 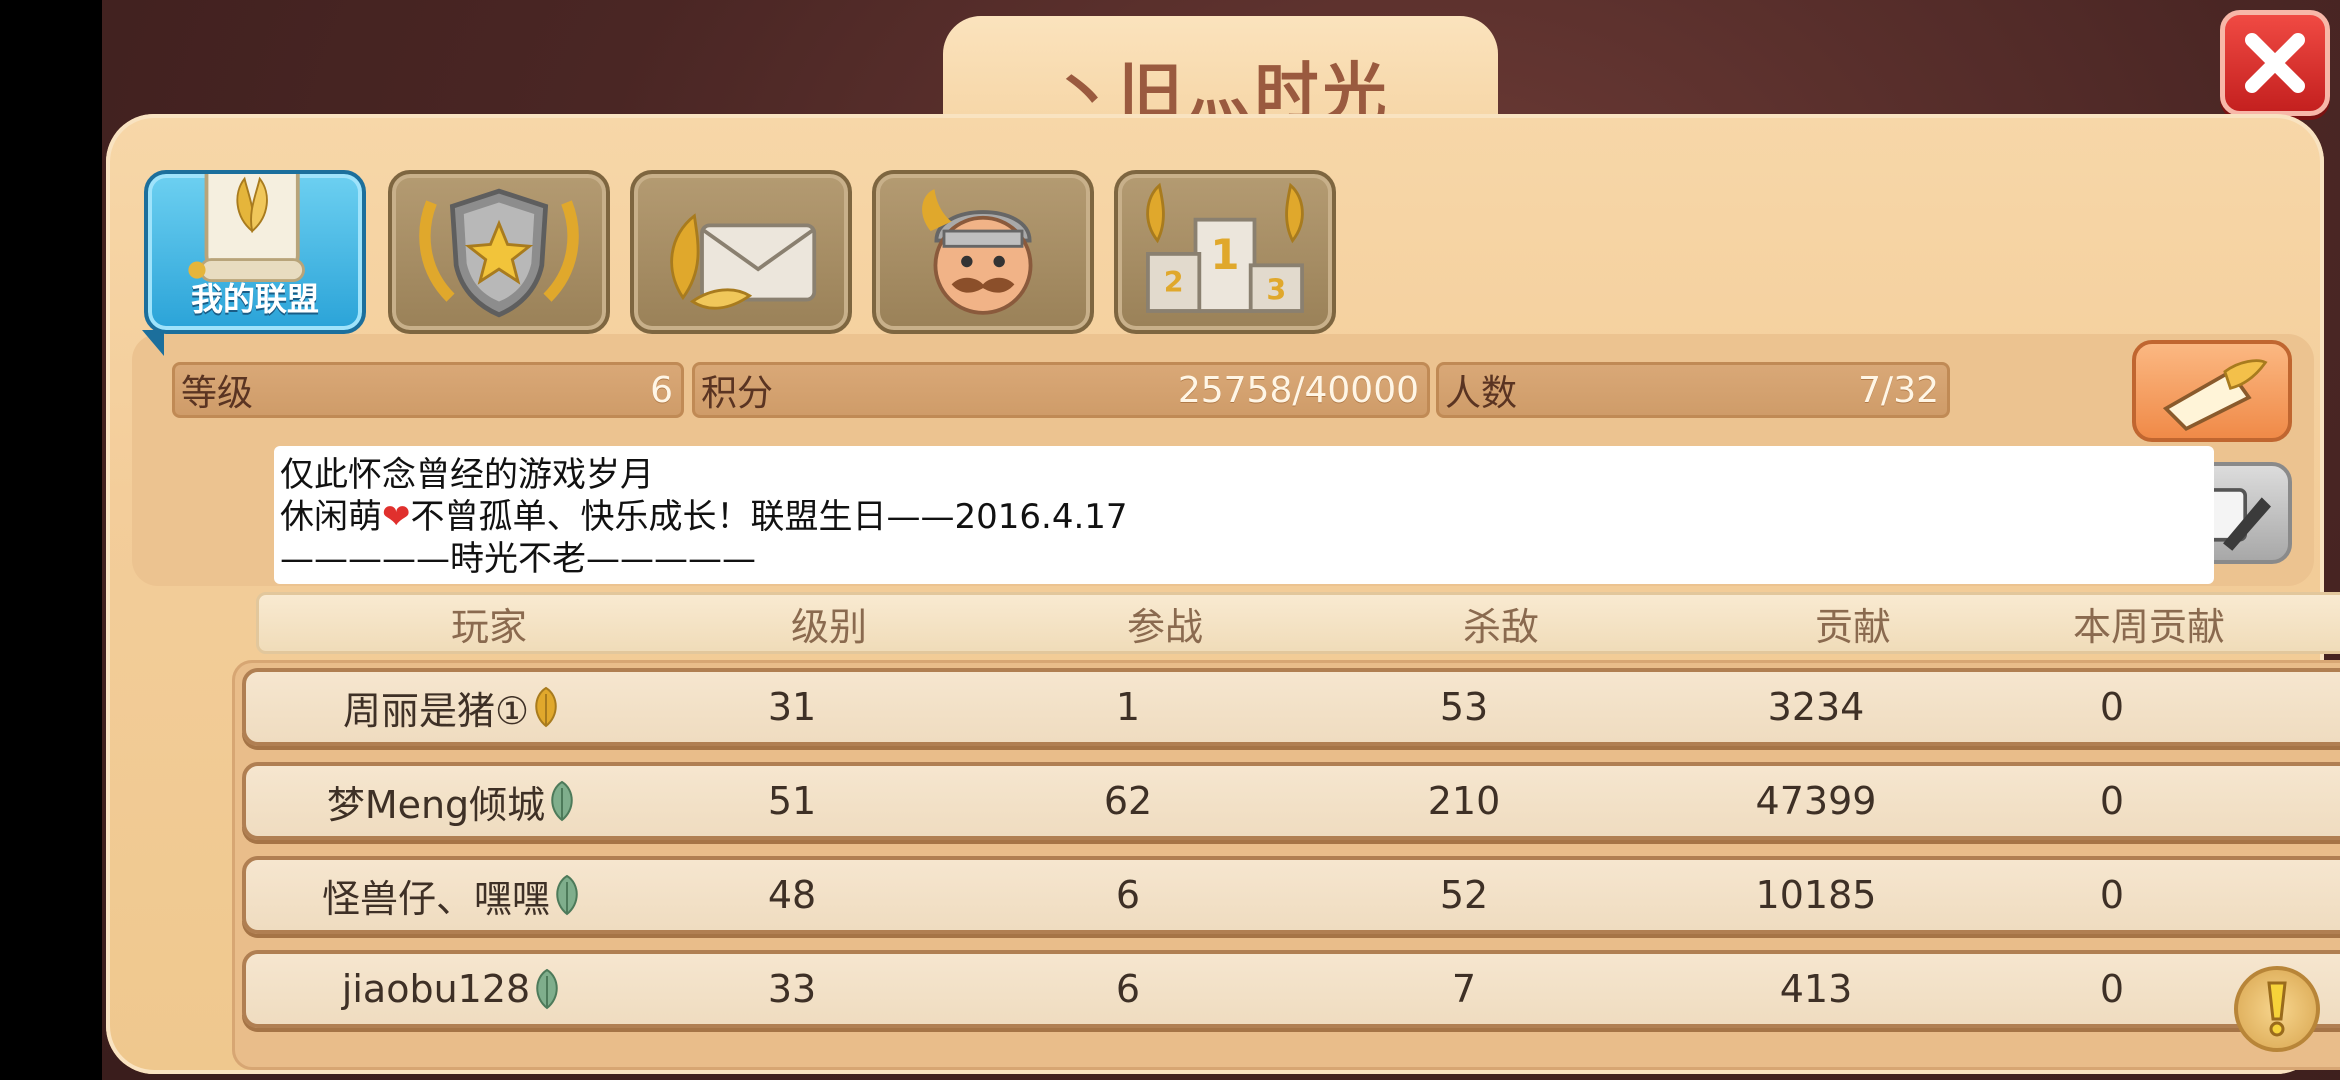 I want to click on contribution-cell: 47399, so click(x=1816, y=801).